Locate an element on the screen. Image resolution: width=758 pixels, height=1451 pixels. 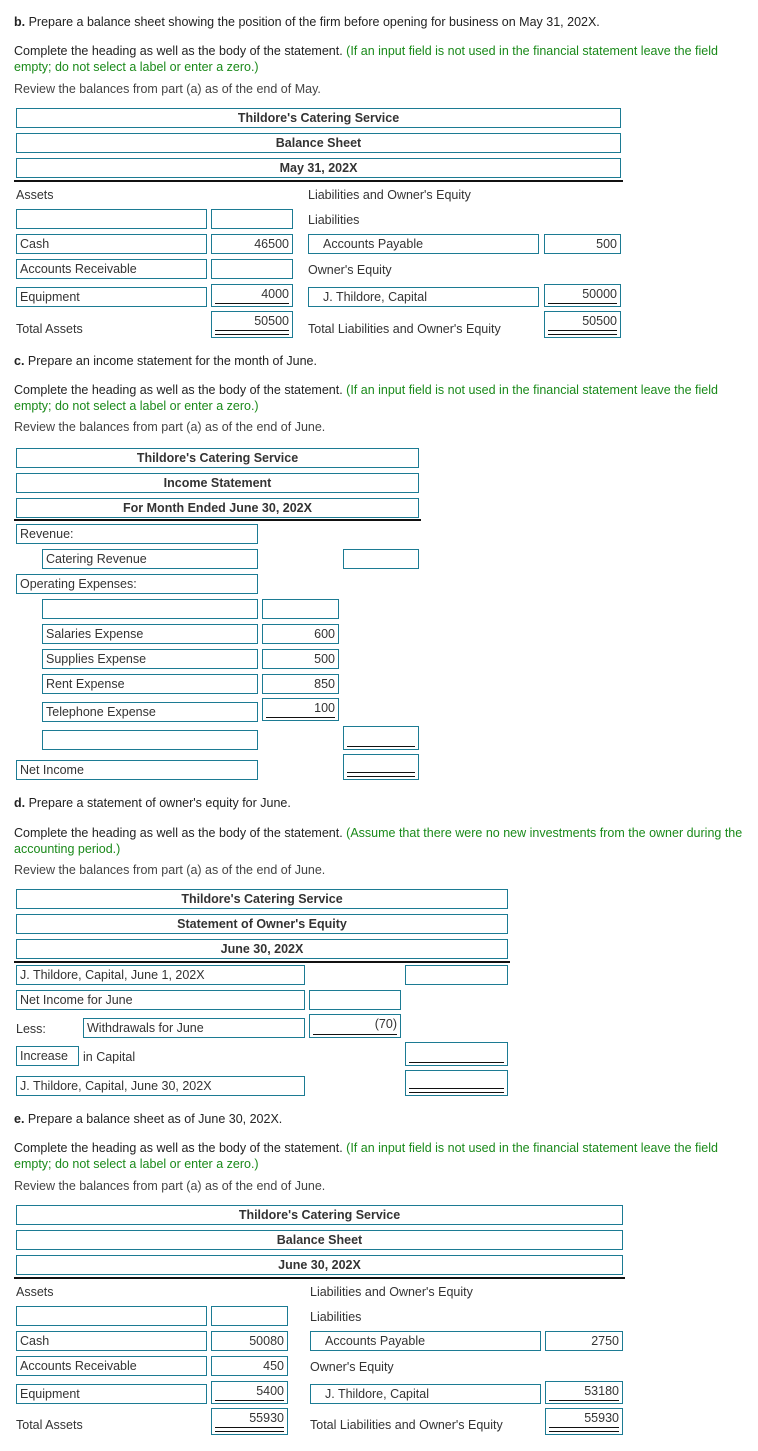
expense-value-input-telephone: 100 is located at coordinates (300, 709).